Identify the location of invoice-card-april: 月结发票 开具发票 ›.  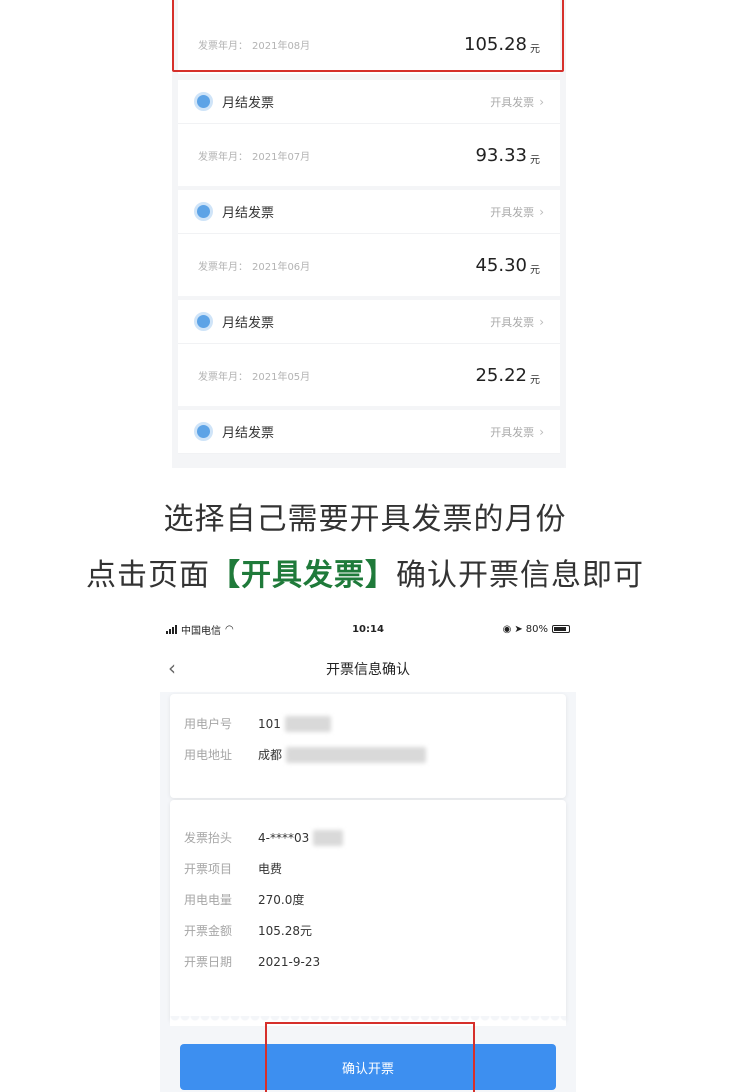
(369, 432).